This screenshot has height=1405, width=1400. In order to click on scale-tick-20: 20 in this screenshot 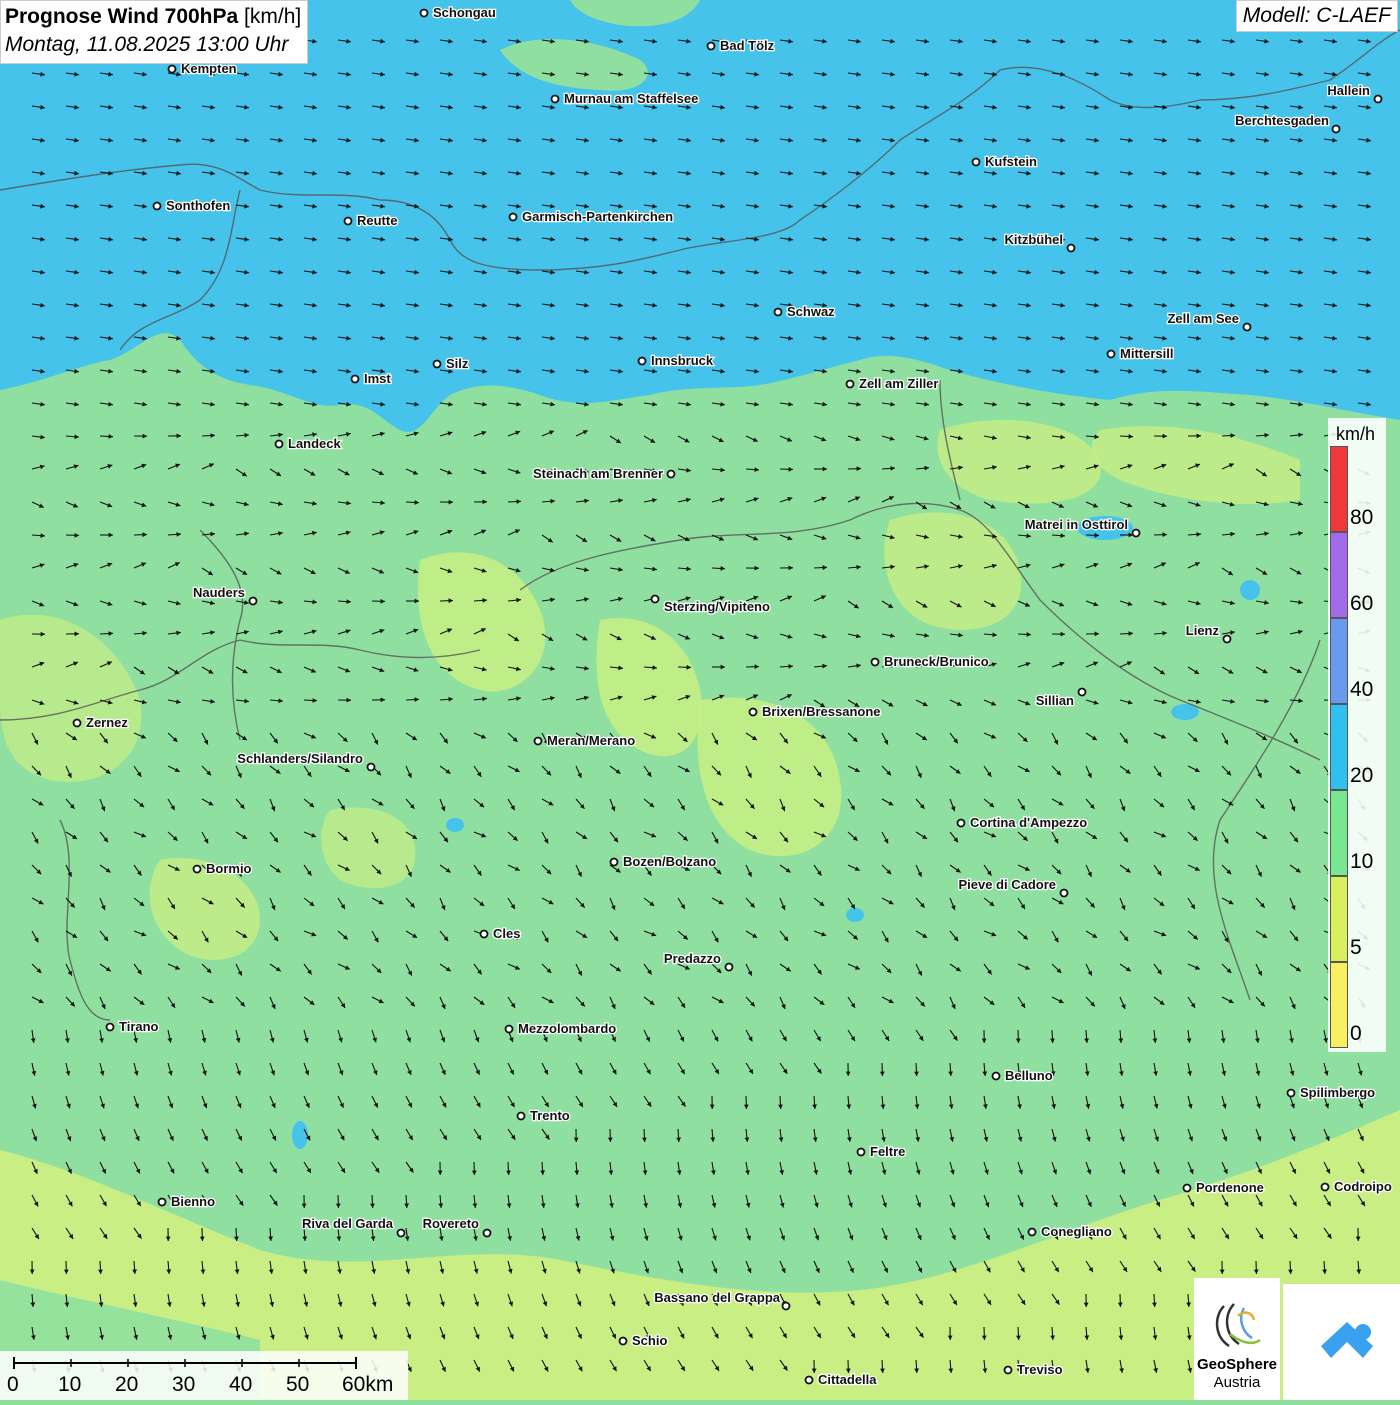, I will do `click(126, 1385)`.